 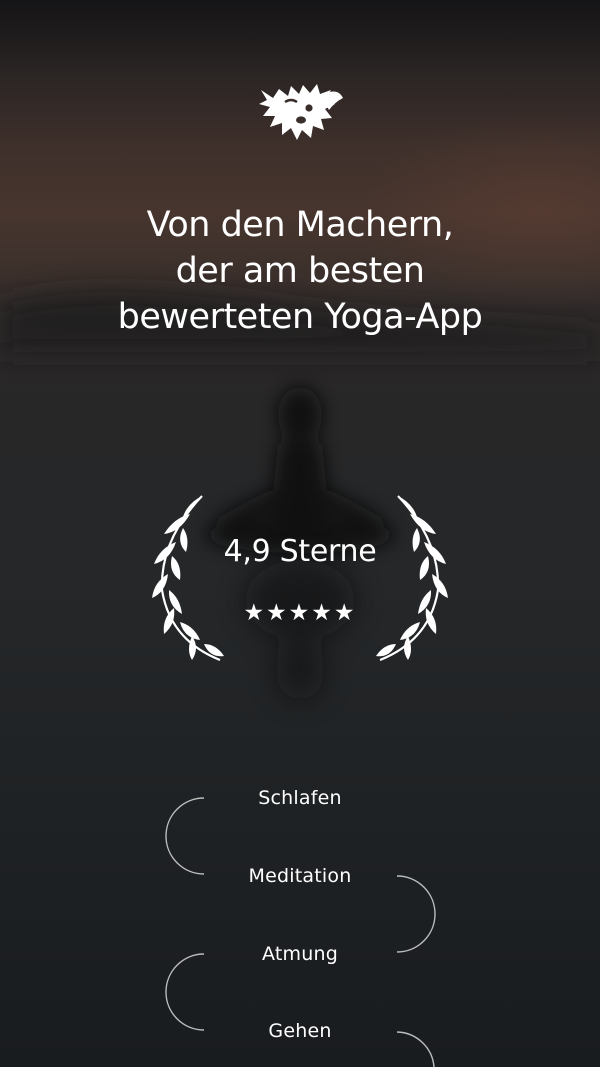 What do you see at coordinates (300, 578) in the screenshot?
I see `laurel-wreath-icon` at bounding box center [300, 578].